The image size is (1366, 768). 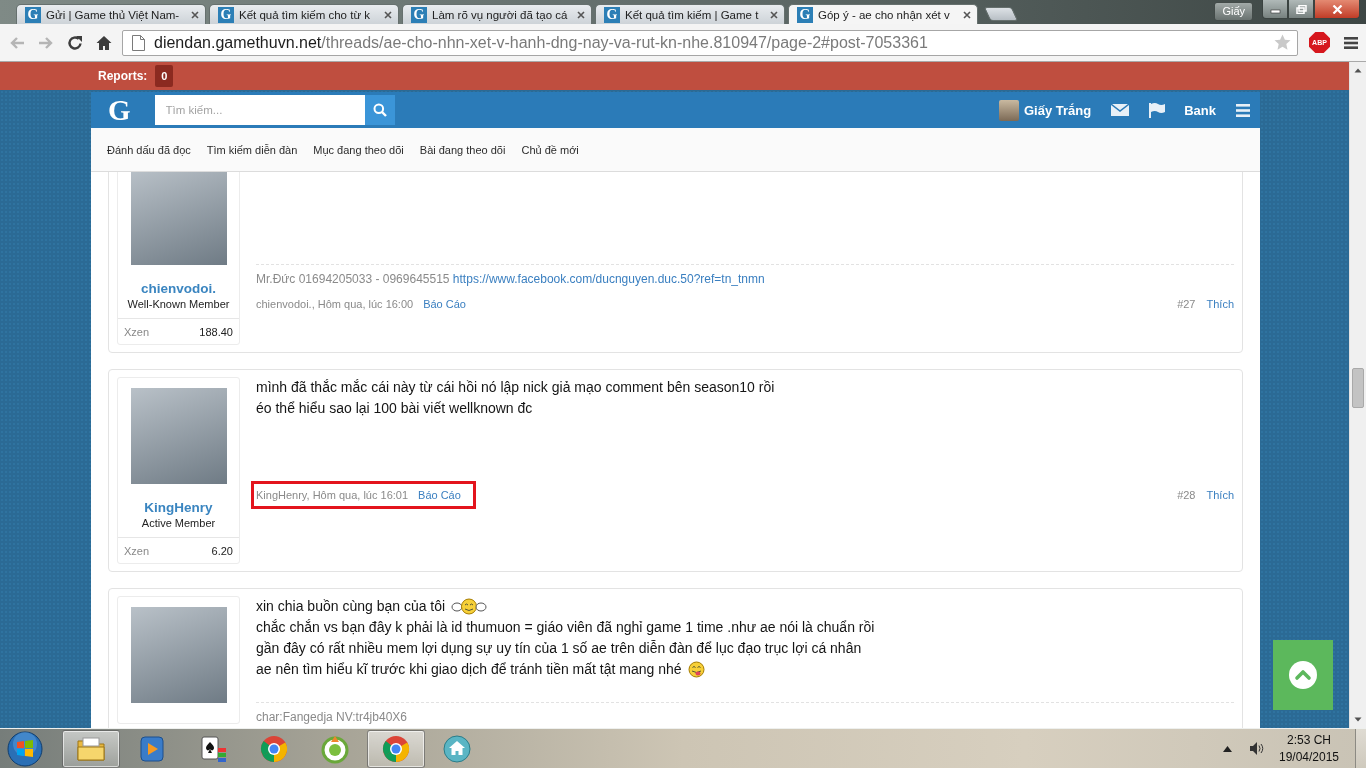 I want to click on post-byline: chienvodoi., Hôm qua, lúc 16:00, so click(x=335, y=304).